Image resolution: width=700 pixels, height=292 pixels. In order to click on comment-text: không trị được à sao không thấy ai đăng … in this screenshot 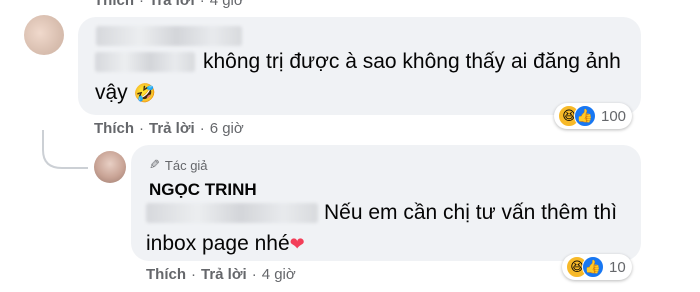, I will do `click(412, 61)`.